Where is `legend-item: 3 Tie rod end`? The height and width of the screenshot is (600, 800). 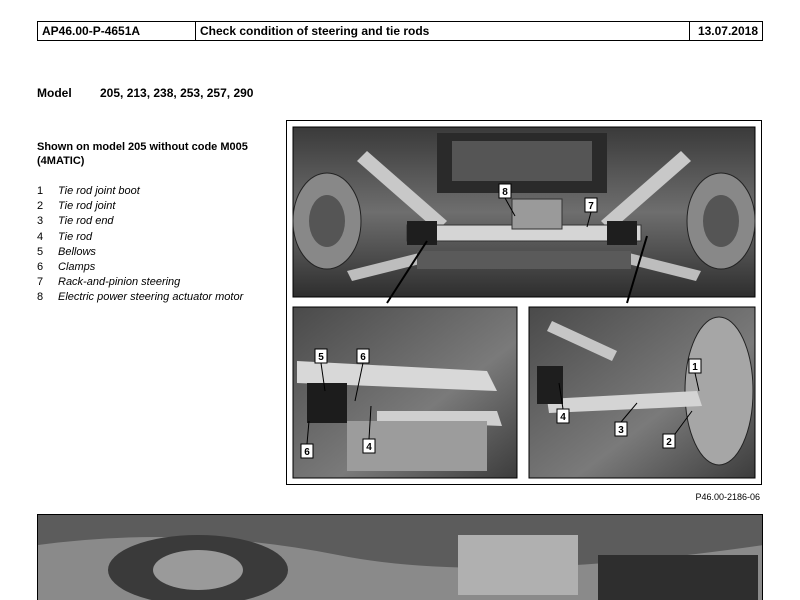
legend-item: 3 Tie rod end is located at coordinates (140, 221).